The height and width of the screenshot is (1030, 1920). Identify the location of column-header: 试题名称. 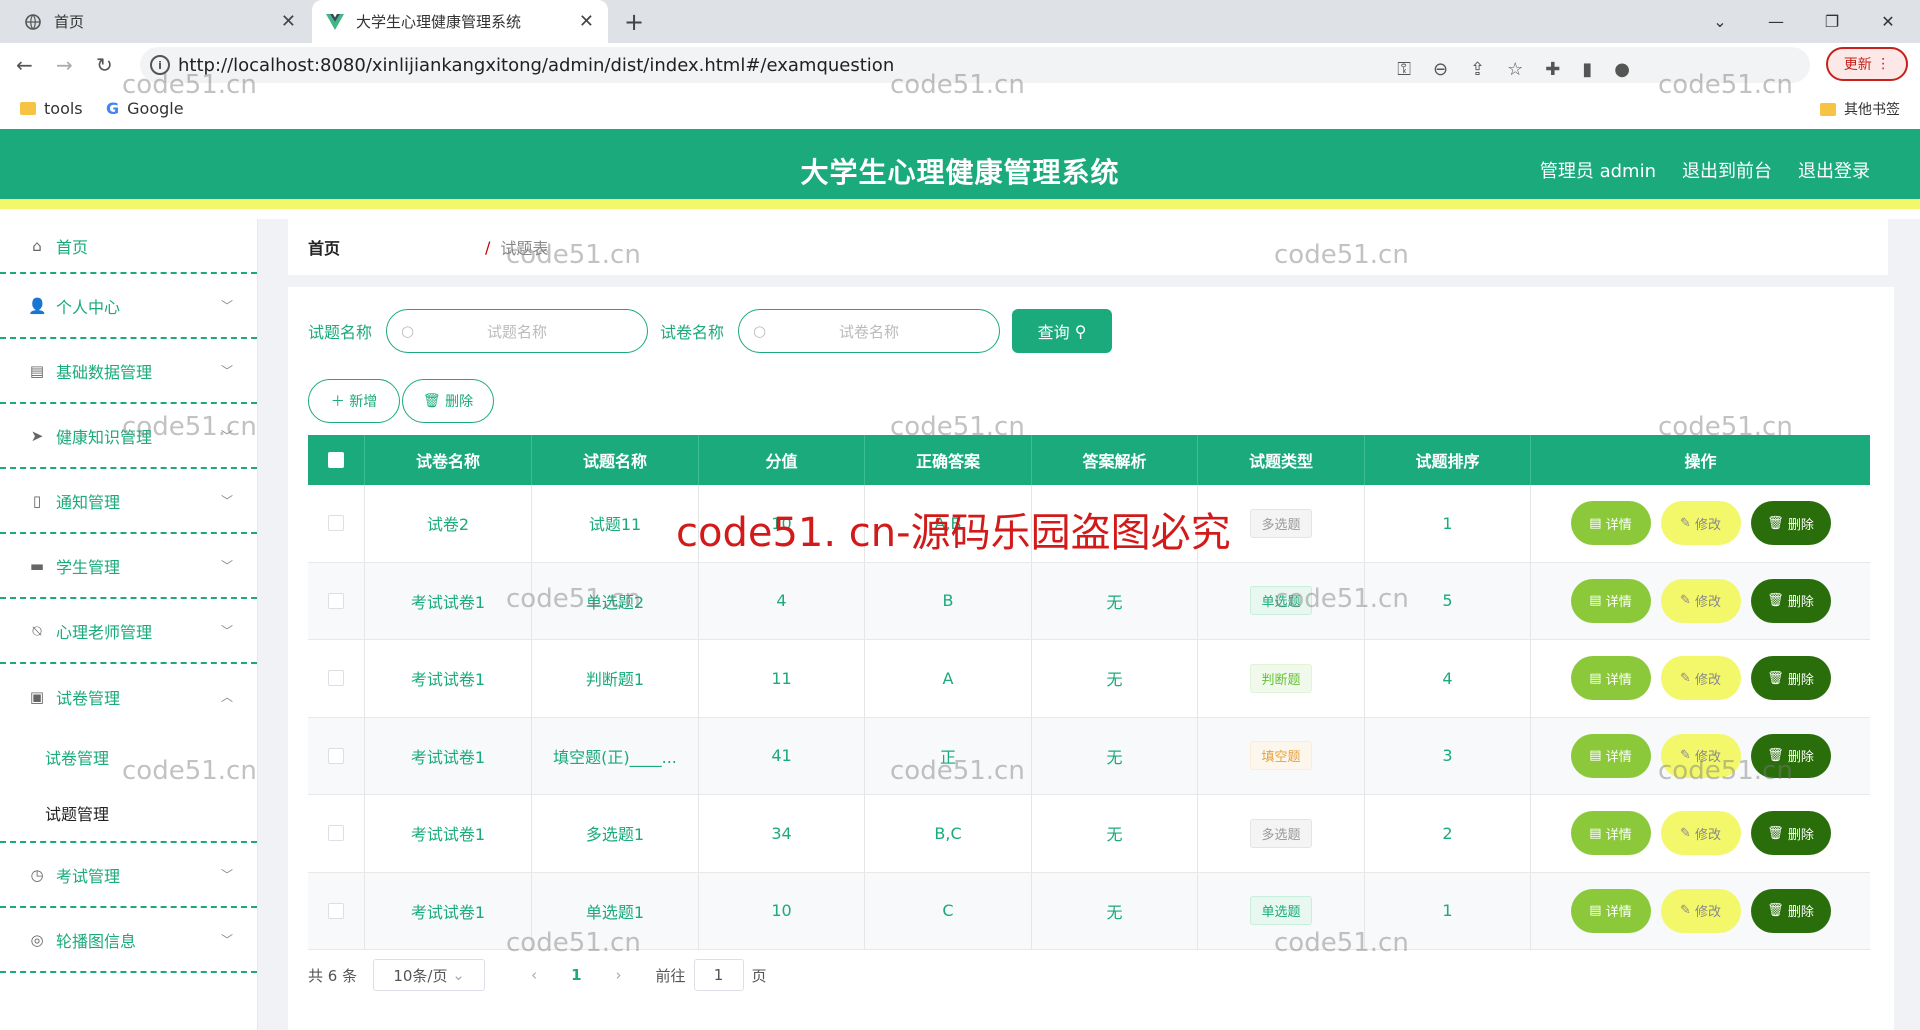
(615, 460).